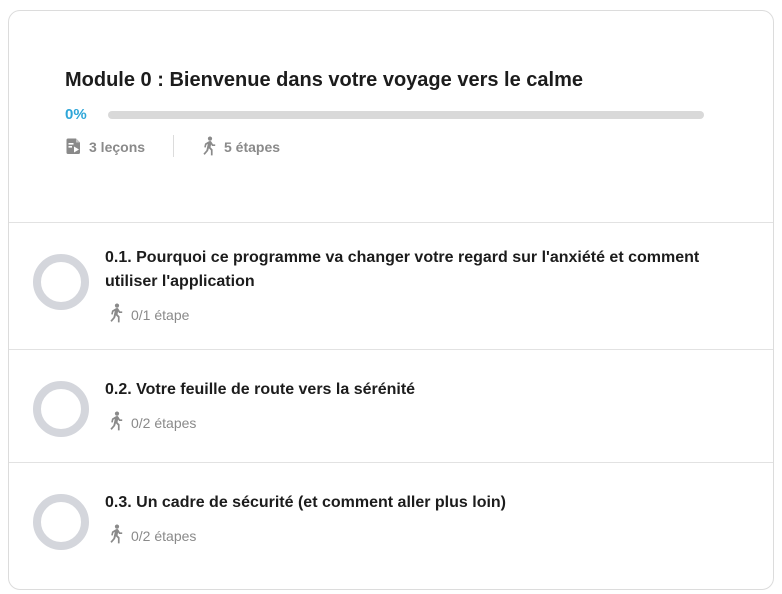 This screenshot has height=594, width=782. Describe the element at coordinates (173, 146) in the screenshot. I see `meta-divider` at that location.